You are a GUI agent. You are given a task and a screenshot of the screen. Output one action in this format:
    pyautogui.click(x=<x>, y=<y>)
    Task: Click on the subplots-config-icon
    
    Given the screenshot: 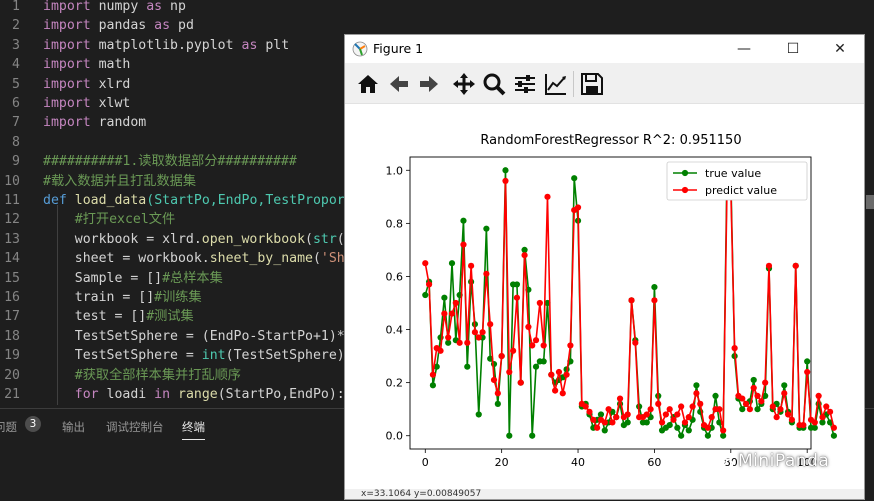 What is the action you would take?
    pyautogui.click(x=525, y=84)
    